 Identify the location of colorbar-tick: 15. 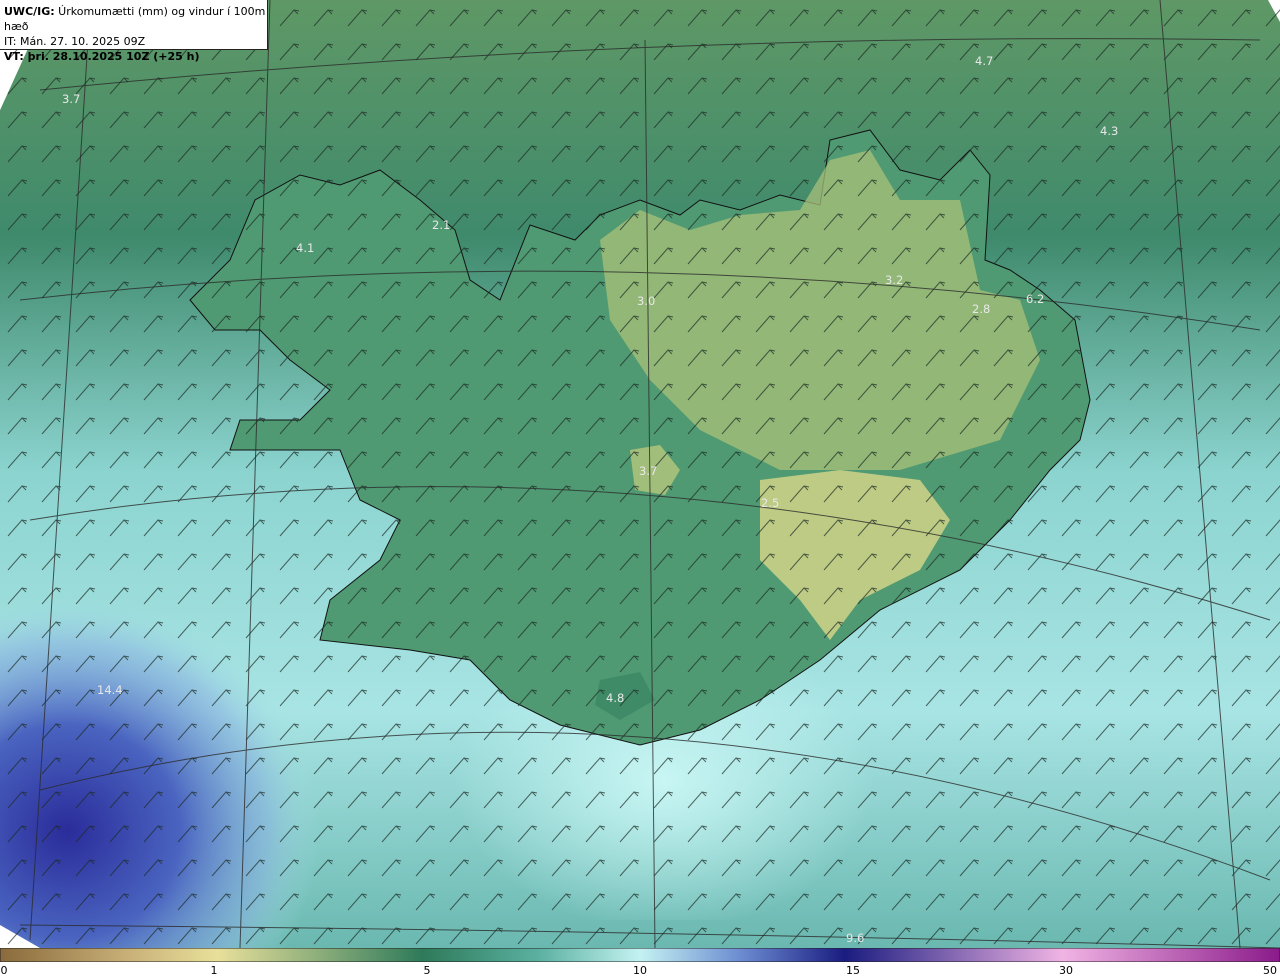
(853, 970).